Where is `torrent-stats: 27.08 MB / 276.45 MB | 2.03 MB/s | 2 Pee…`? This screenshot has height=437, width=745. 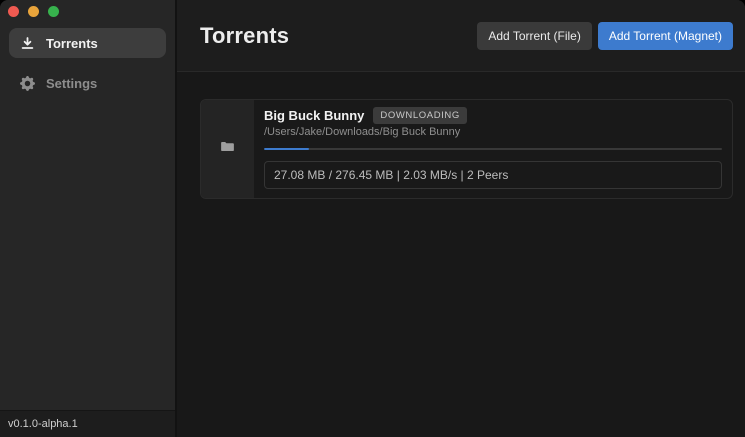
torrent-stats: 27.08 MB / 276.45 MB | 2.03 MB/s | 2 Pee… is located at coordinates (493, 175).